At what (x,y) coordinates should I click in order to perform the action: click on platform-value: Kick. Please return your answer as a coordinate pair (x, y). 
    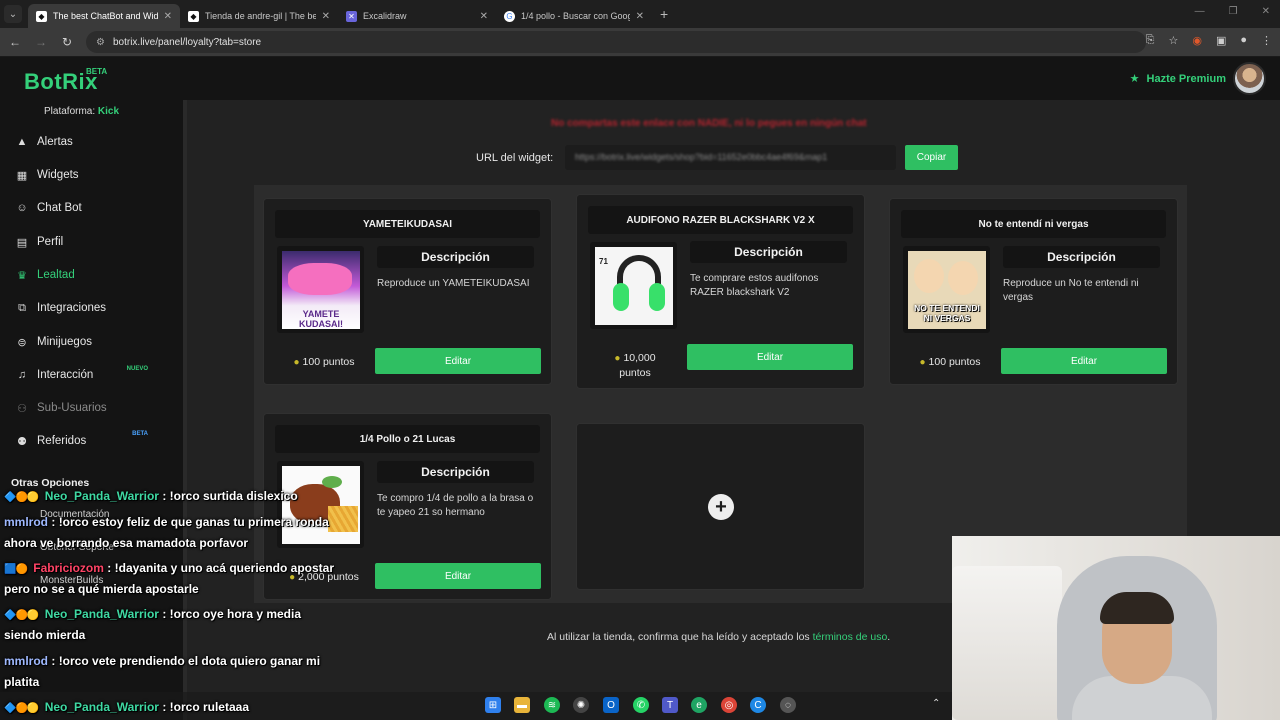
    Looking at the image, I should click on (108, 111).